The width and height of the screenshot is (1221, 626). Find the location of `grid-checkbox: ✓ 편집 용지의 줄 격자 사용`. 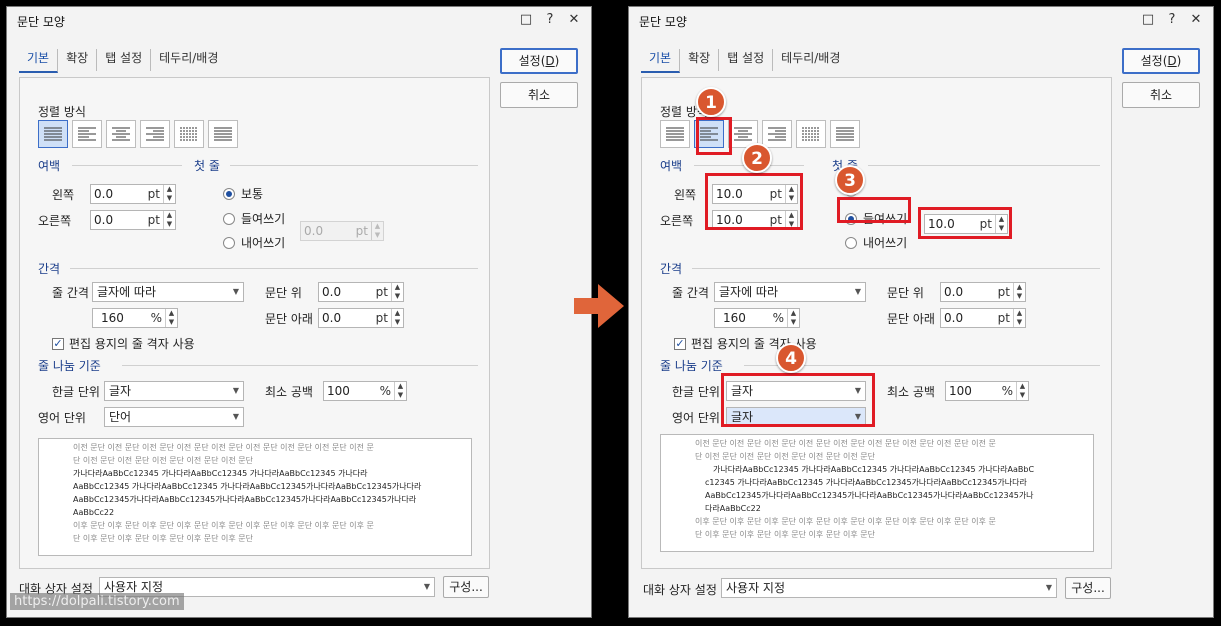

grid-checkbox: ✓ 편집 용지의 줄 격자 사용 is located at coordinates (123, 343).